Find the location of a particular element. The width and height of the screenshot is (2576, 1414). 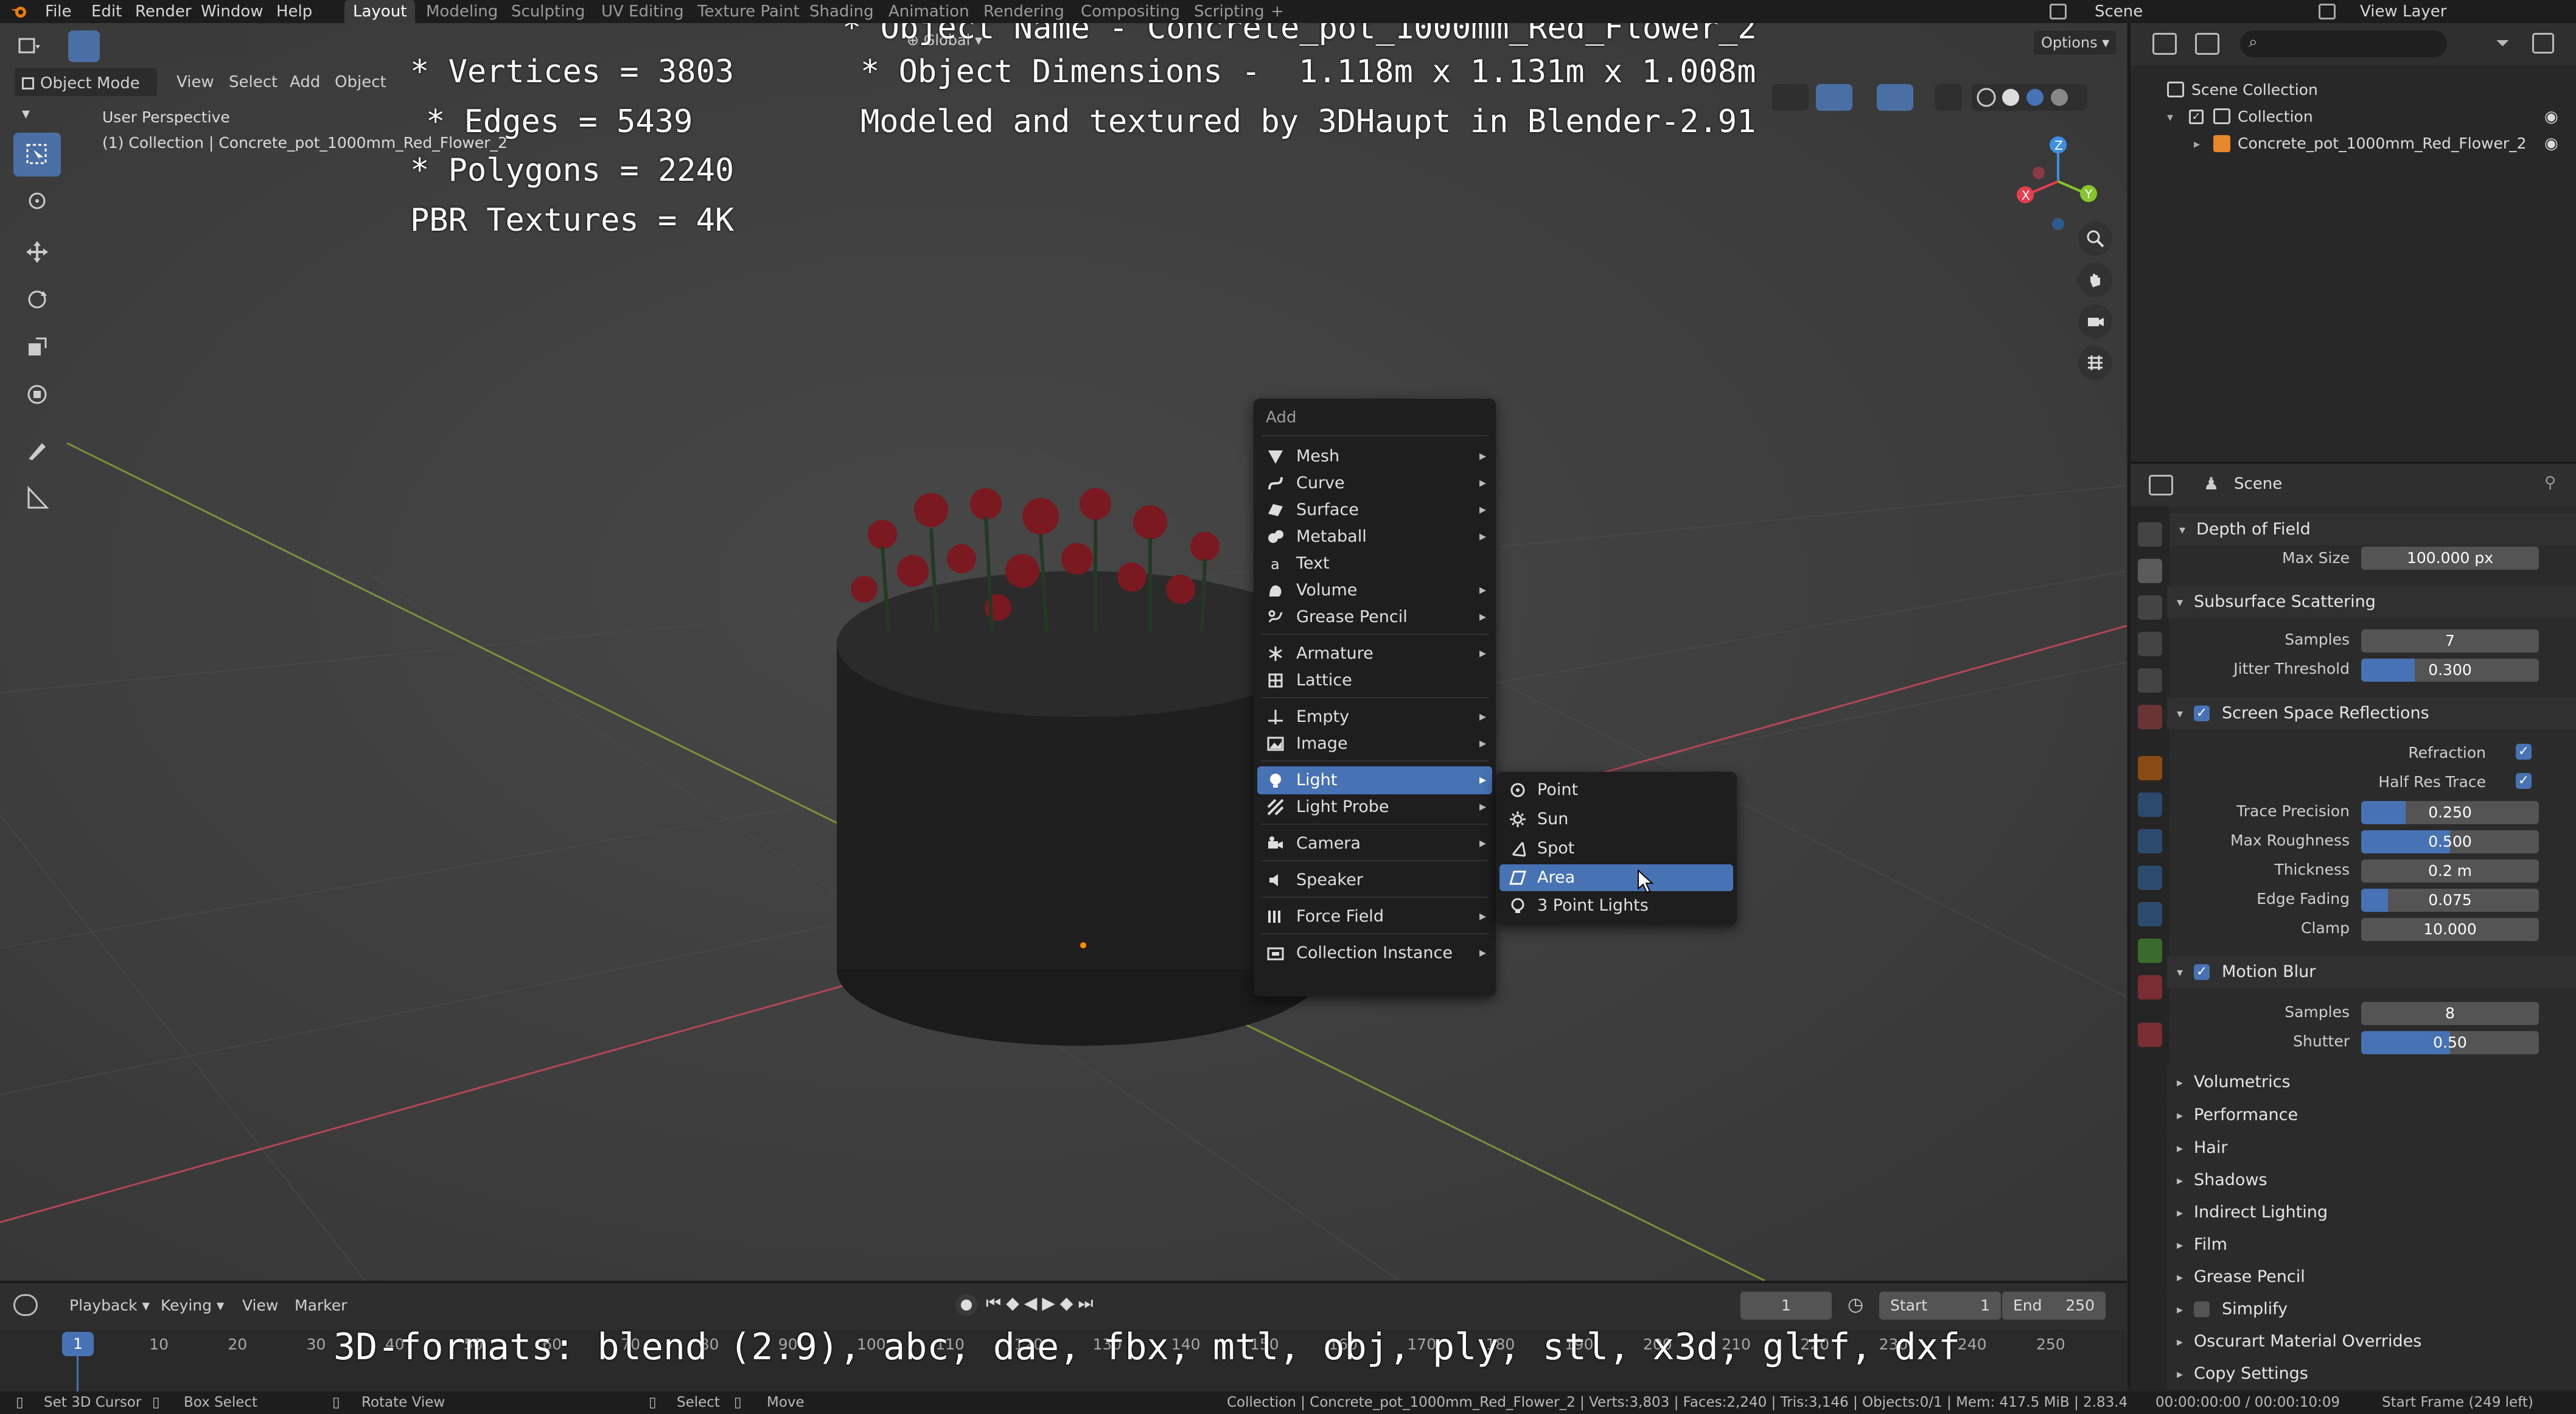

shutter-slider: 0.50 is located at coordinates (2450, 1042).